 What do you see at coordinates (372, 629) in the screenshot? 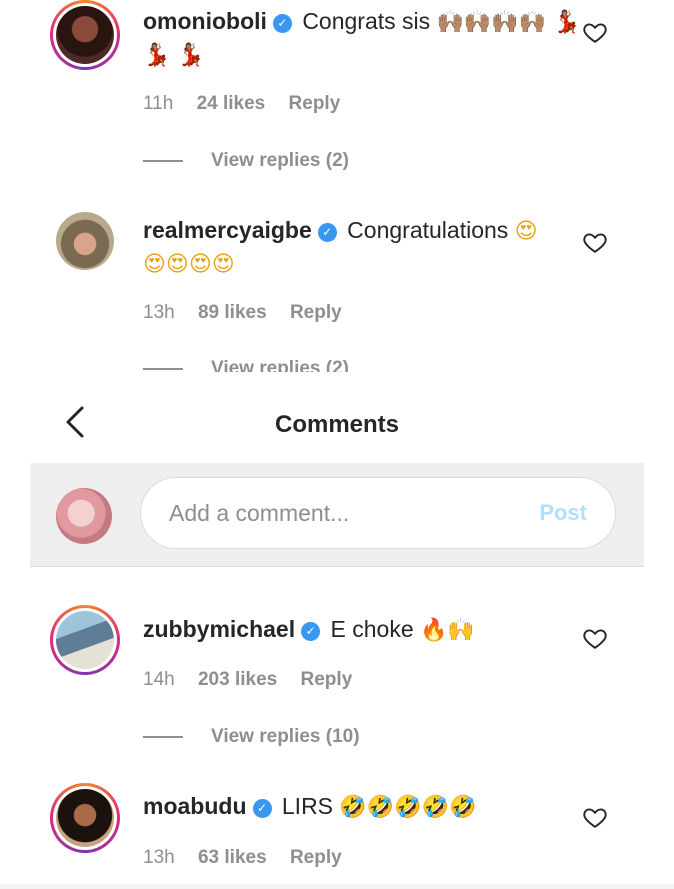
I see `comment-text: E choke` at bounding box center [372, 629].